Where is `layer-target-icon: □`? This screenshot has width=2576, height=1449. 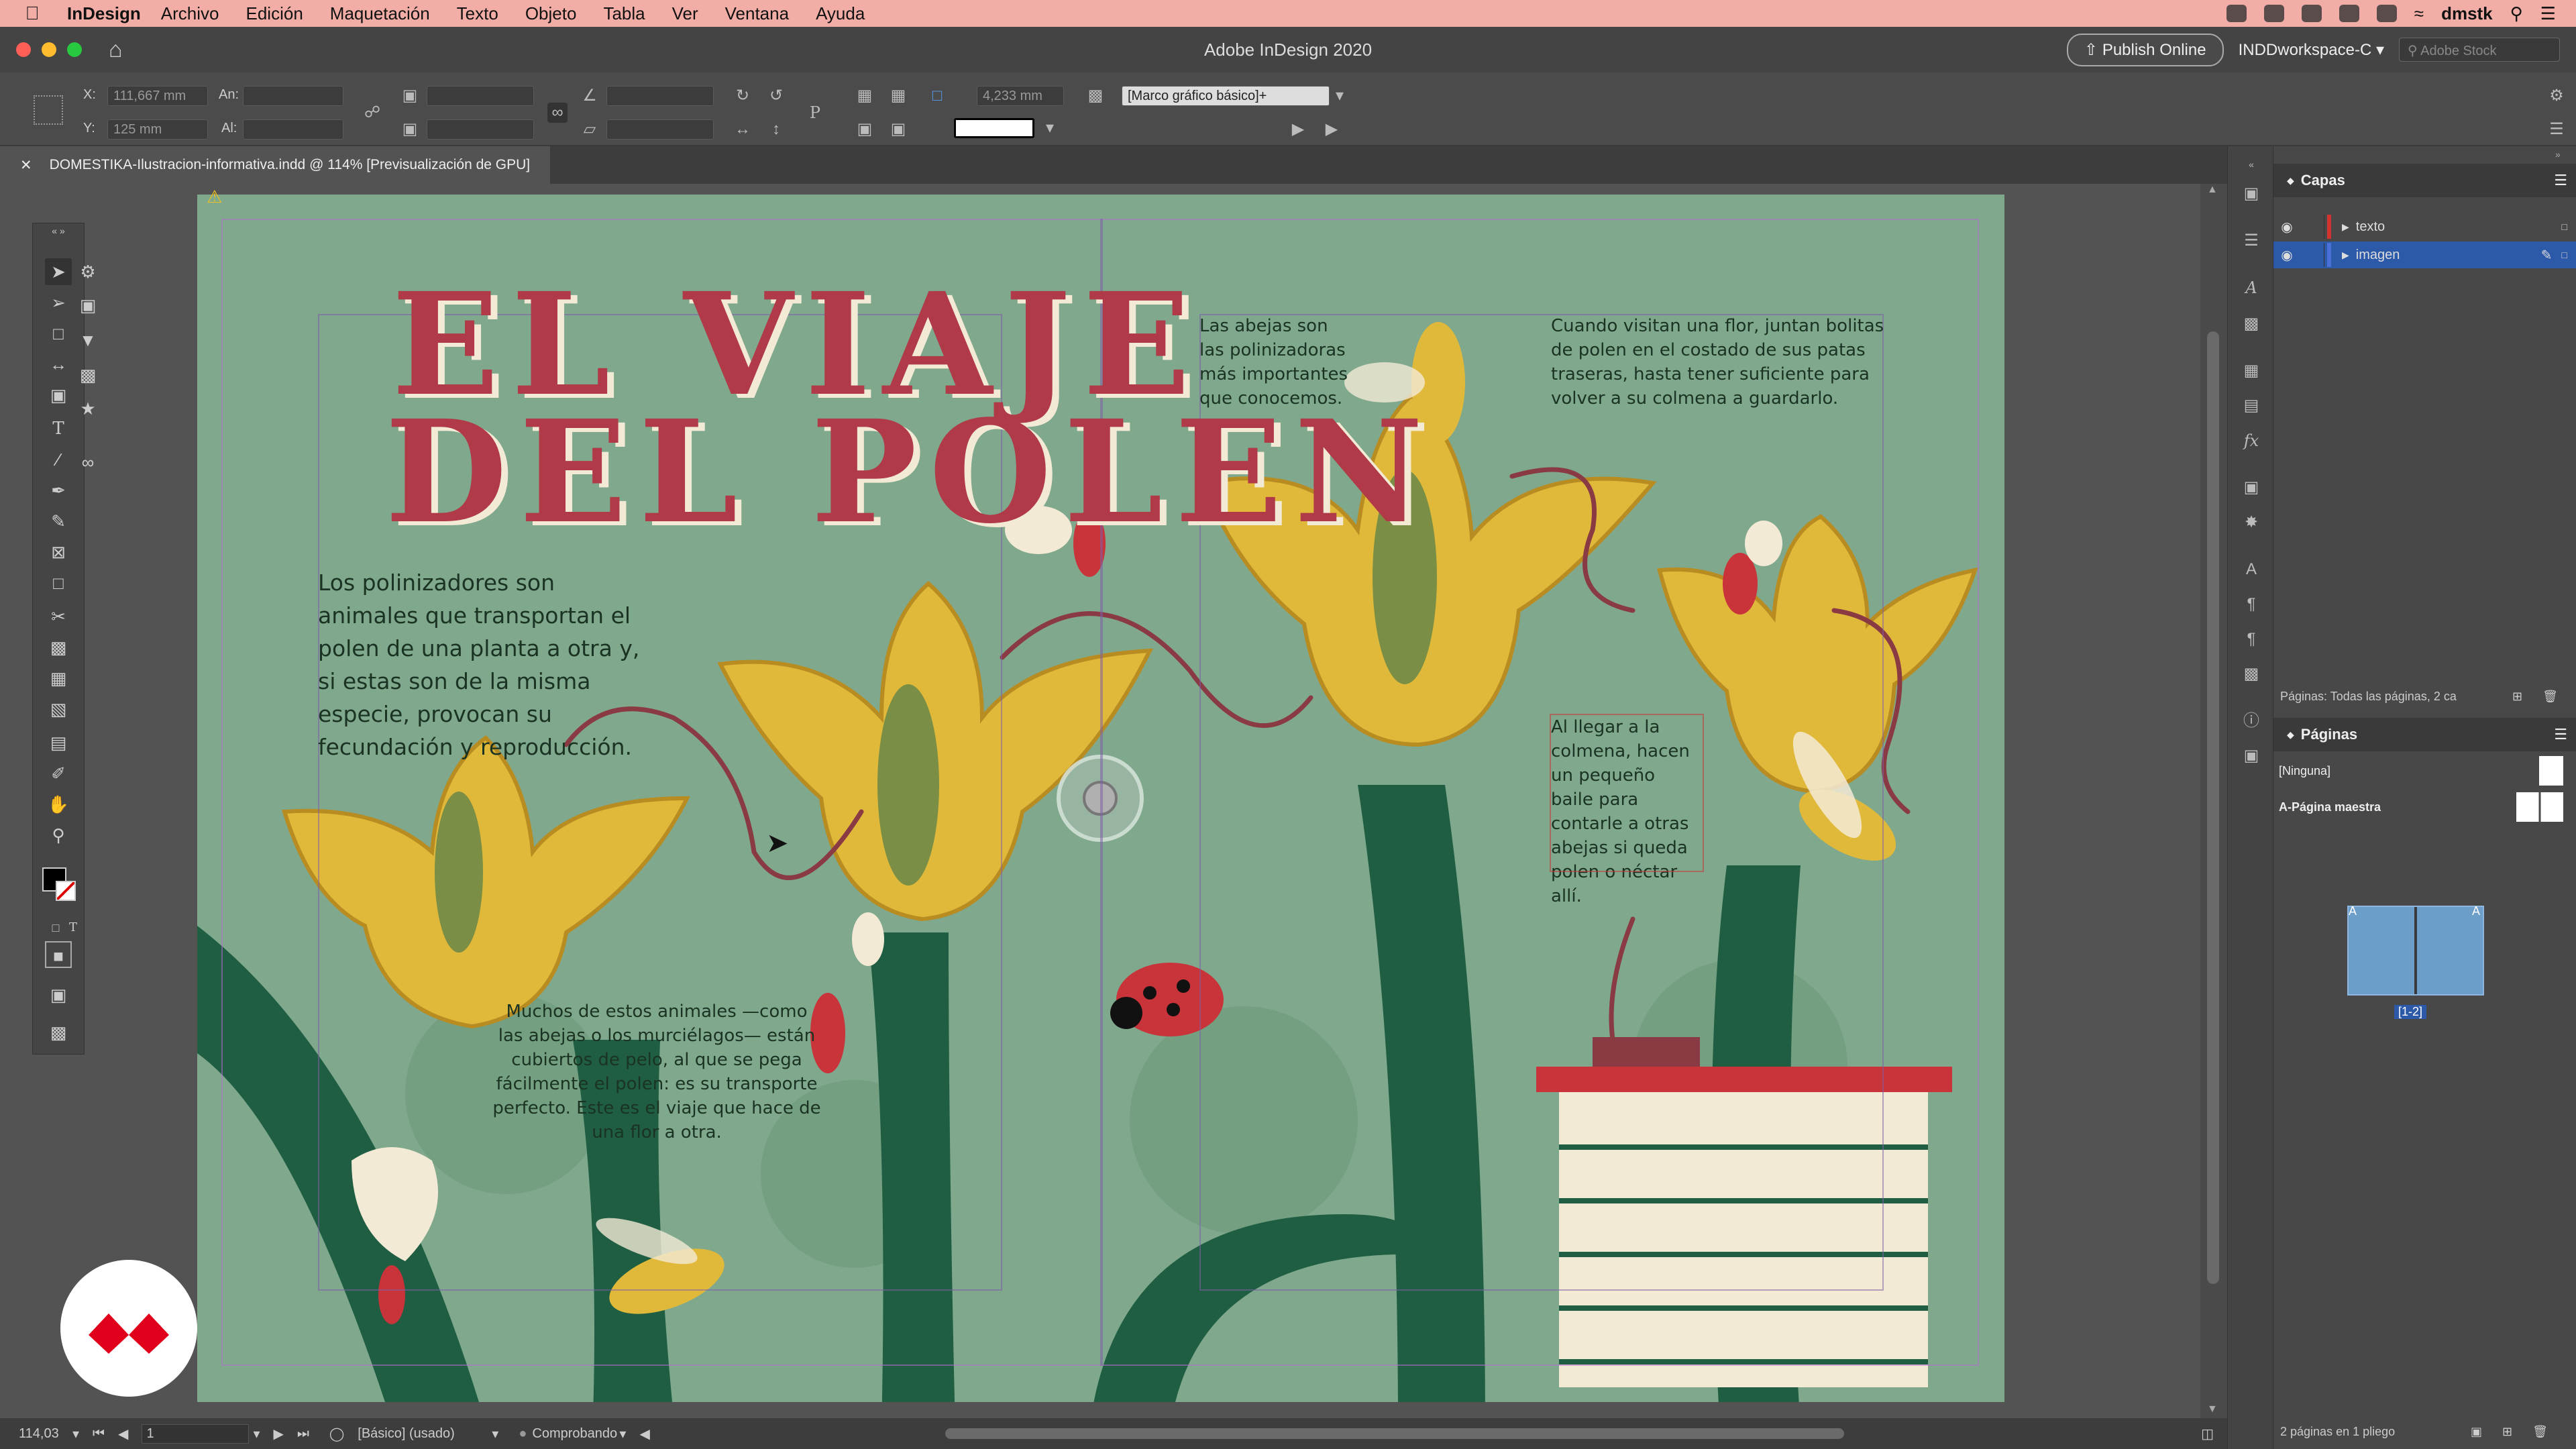
layer-target-icon: □ is located at coordinates (2564, 255).